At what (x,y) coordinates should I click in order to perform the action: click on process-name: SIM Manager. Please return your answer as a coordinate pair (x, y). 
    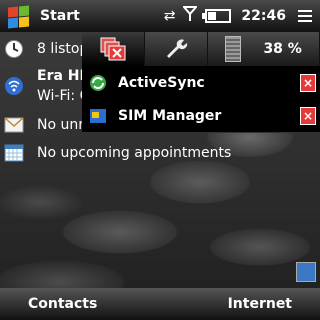
    Looking at the image, I should click on (170, 115).